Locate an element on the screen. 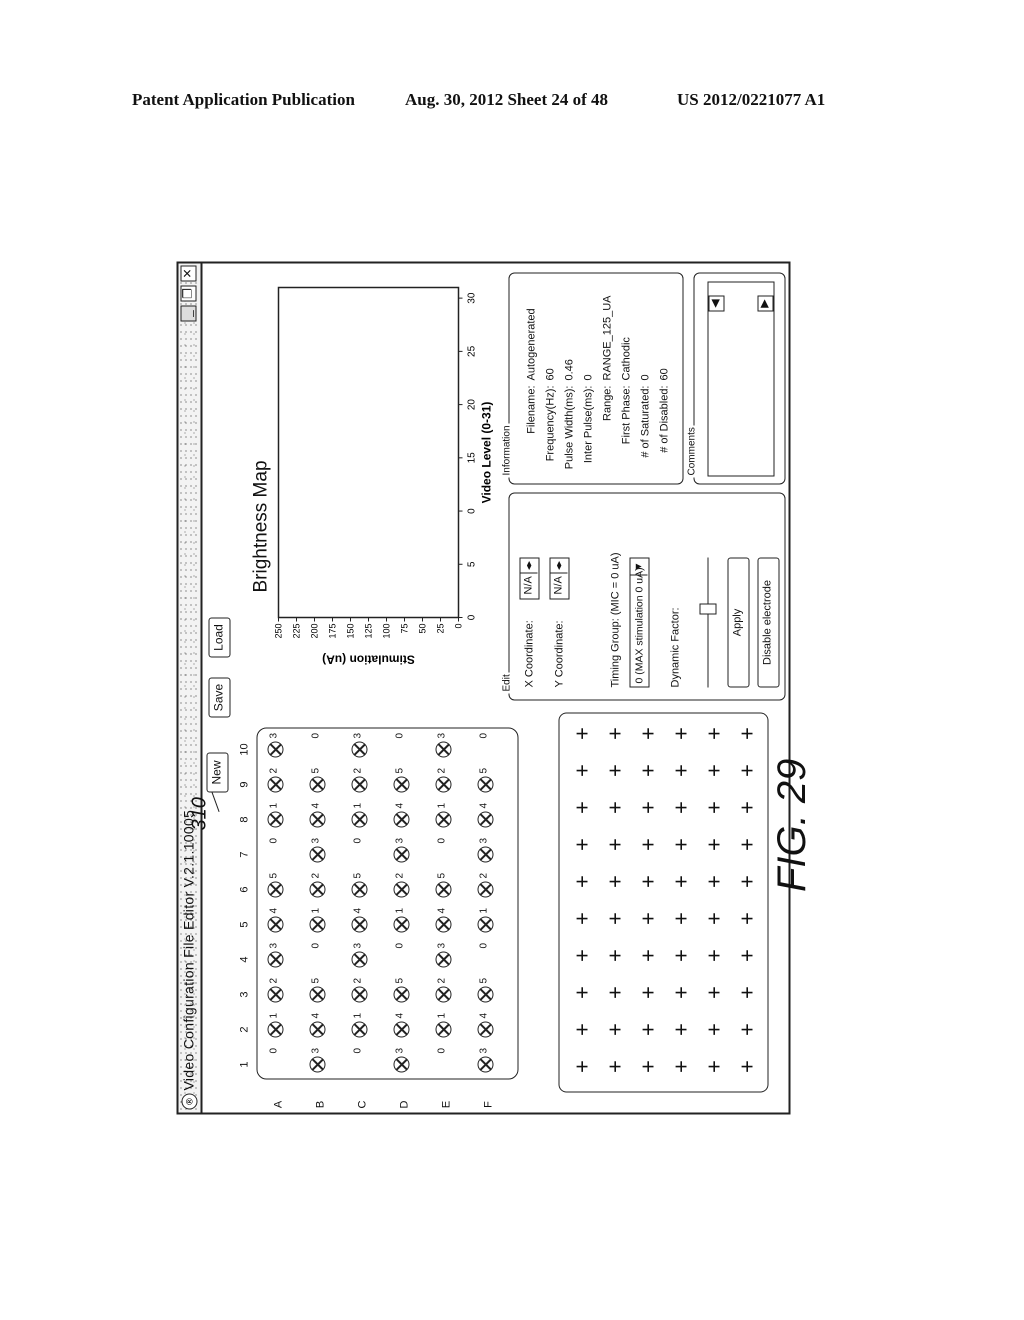 The height and width of the screenshot is (1320, 1024). scroll-right-icon: ▶ is located at coordinates (765, 303).